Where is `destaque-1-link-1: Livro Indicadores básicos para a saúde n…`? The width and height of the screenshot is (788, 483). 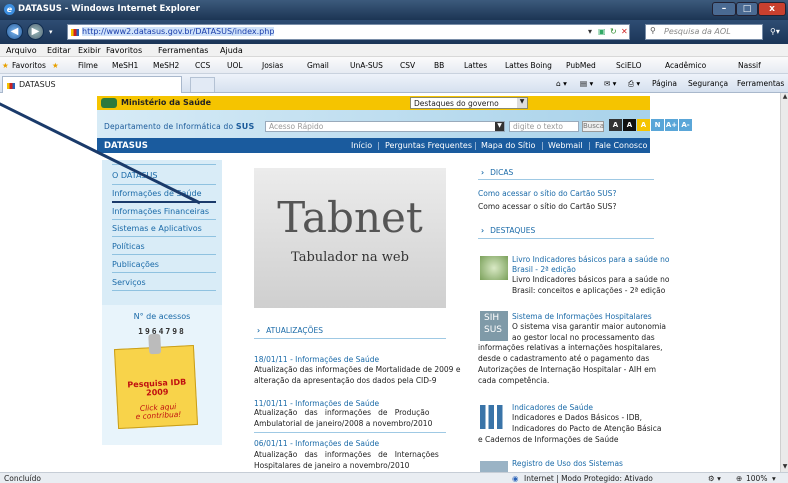 destaque-1-link-1: Livro Indicadores básicos para a saúde n… is located at coordinates (590, 259).